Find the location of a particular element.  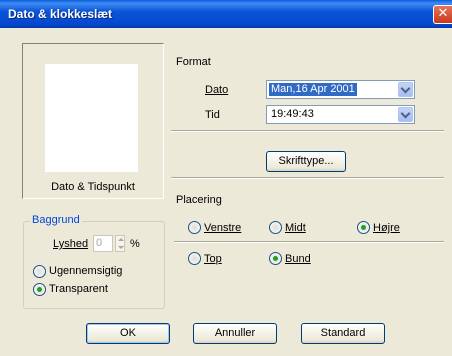

close-icon: ✕ is located at coordinates (443, 13).